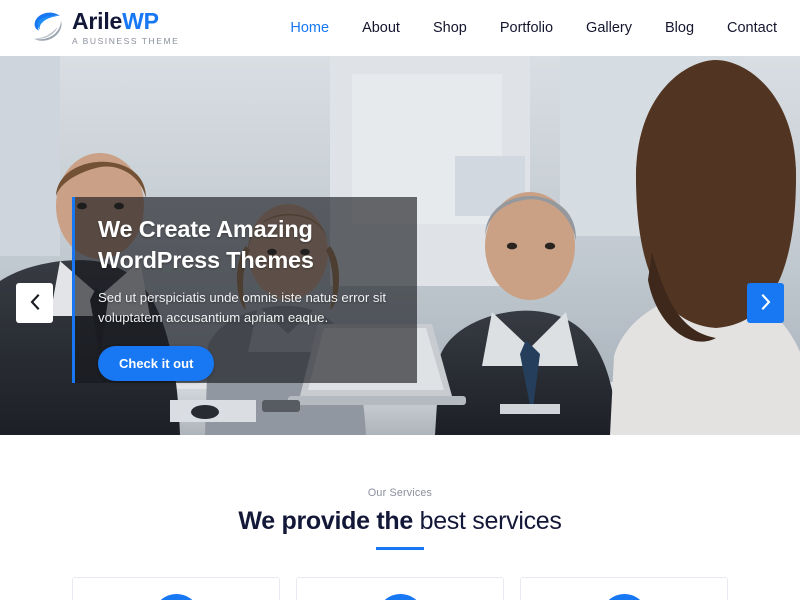  I want to click on nav-item-contact: Contact, so click(752, 28).